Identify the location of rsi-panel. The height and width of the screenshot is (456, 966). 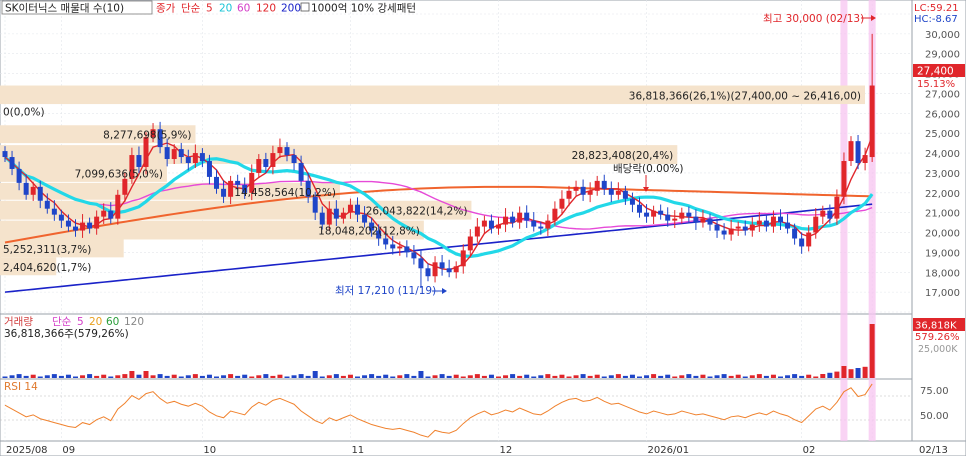
(456, 410).